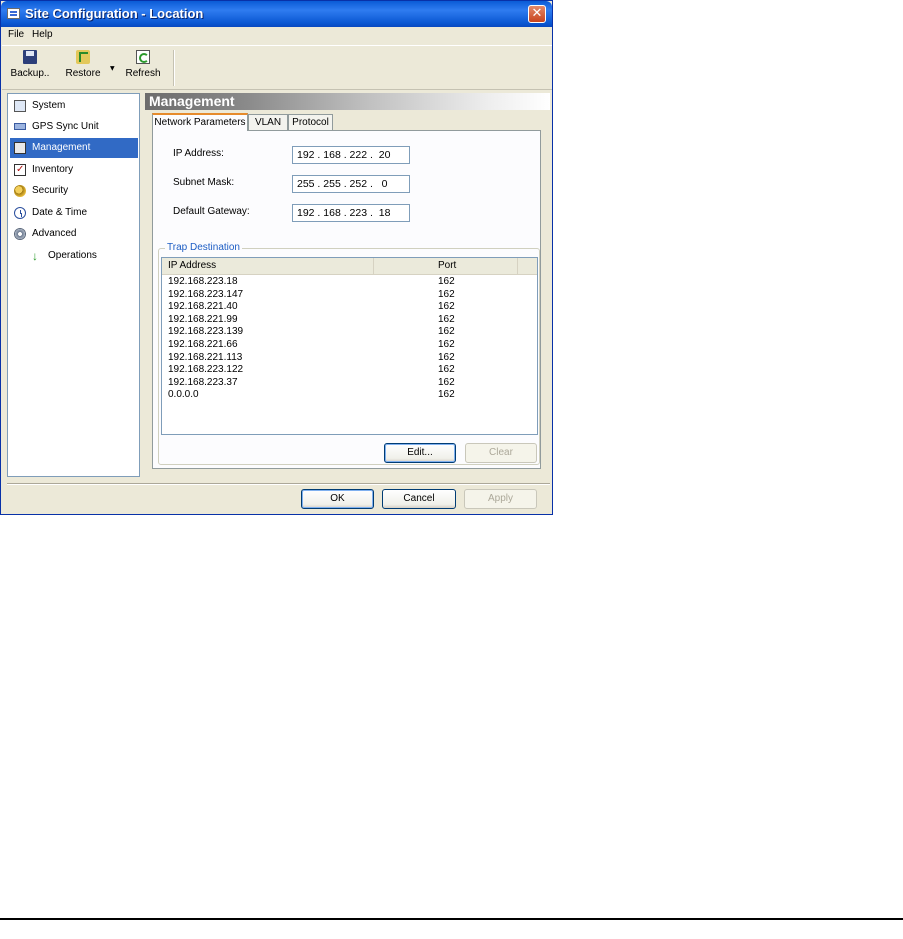  What do you see at coordinates (20, 213) in the screenshot?
I see `clock-icon` at bounding box center [20, 213].